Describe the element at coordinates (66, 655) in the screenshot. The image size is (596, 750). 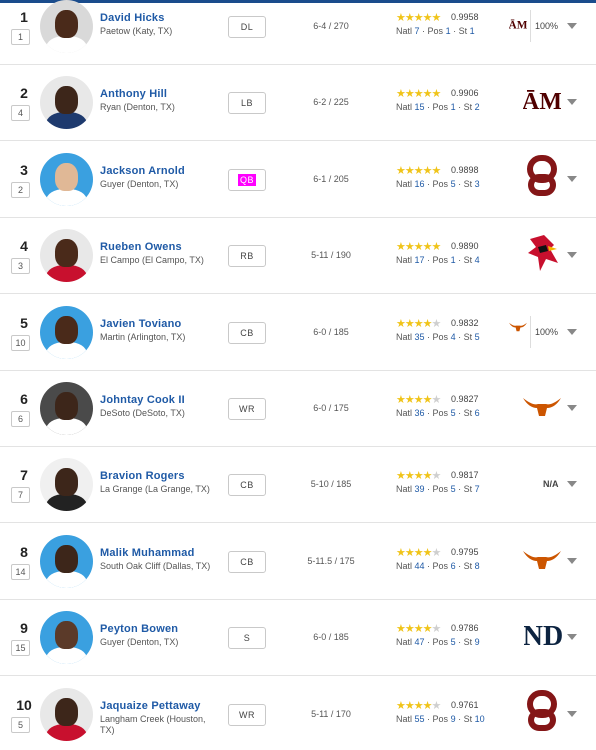
I see `avatar-shoulders` at that location.